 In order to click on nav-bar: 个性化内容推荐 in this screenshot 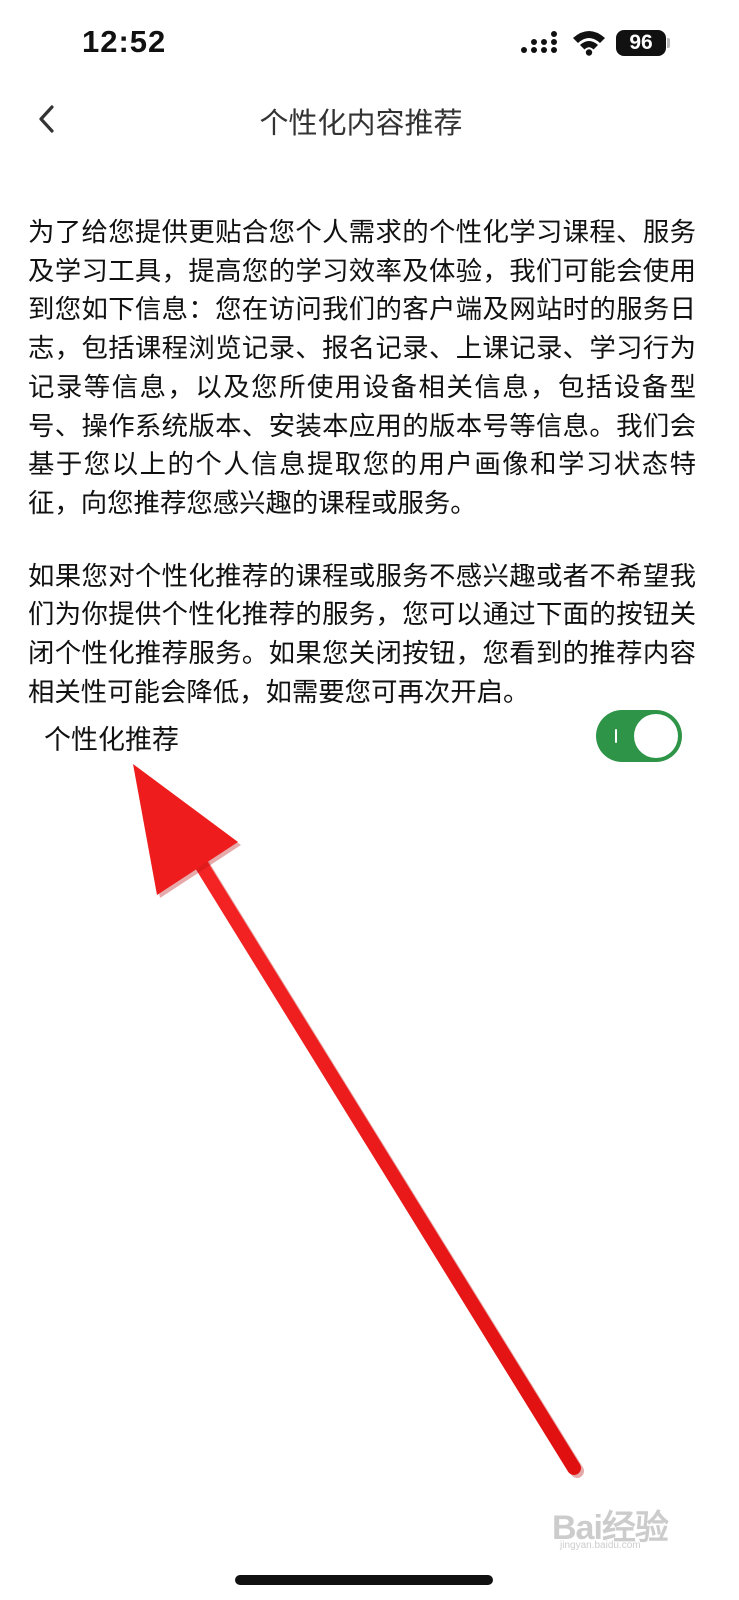, I will do `click(369, 118)`.